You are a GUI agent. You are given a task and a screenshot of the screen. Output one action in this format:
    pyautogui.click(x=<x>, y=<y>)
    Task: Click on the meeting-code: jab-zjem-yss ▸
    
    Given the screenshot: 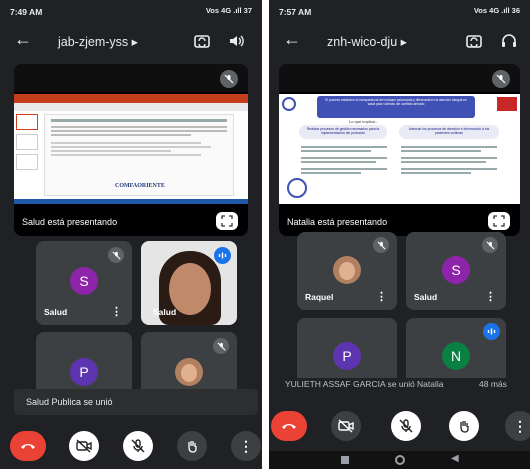 What is the action you would take?
    pyautogui.click(x=98, y=41)
    